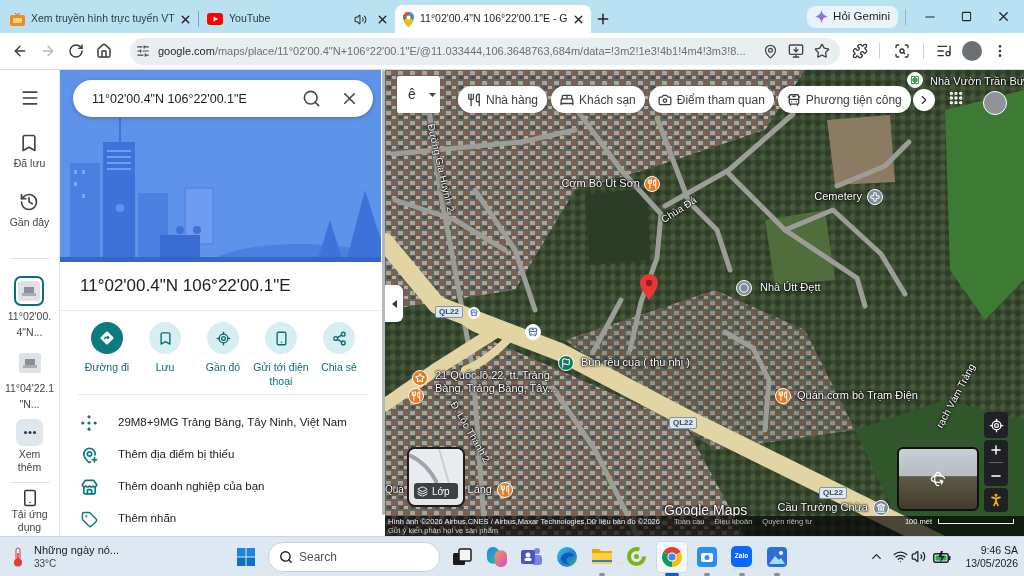 This screenshot has height=576, width=1024. I want to click on location-marker-icon, so click(649, 287).